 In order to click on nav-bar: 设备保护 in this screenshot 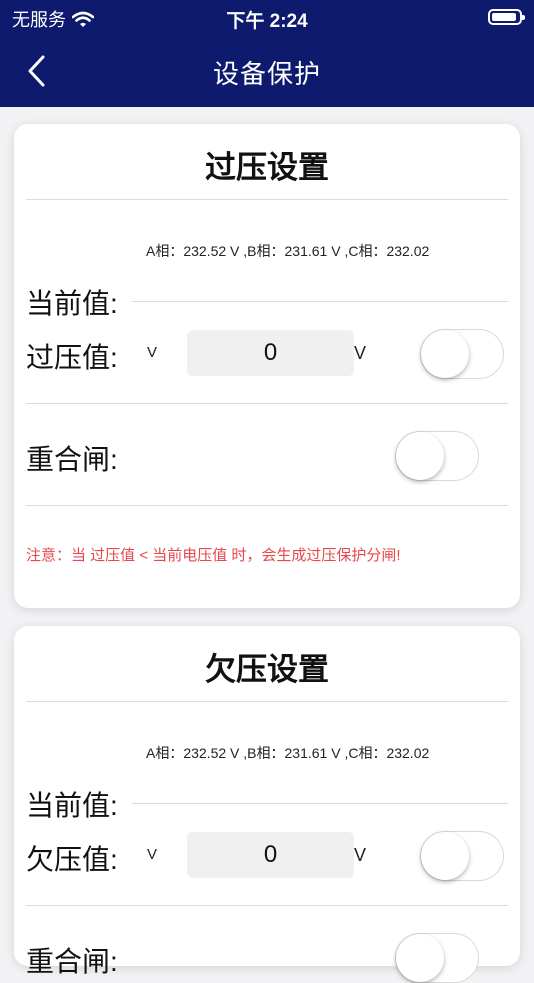, I will do `click(267, 71)`.